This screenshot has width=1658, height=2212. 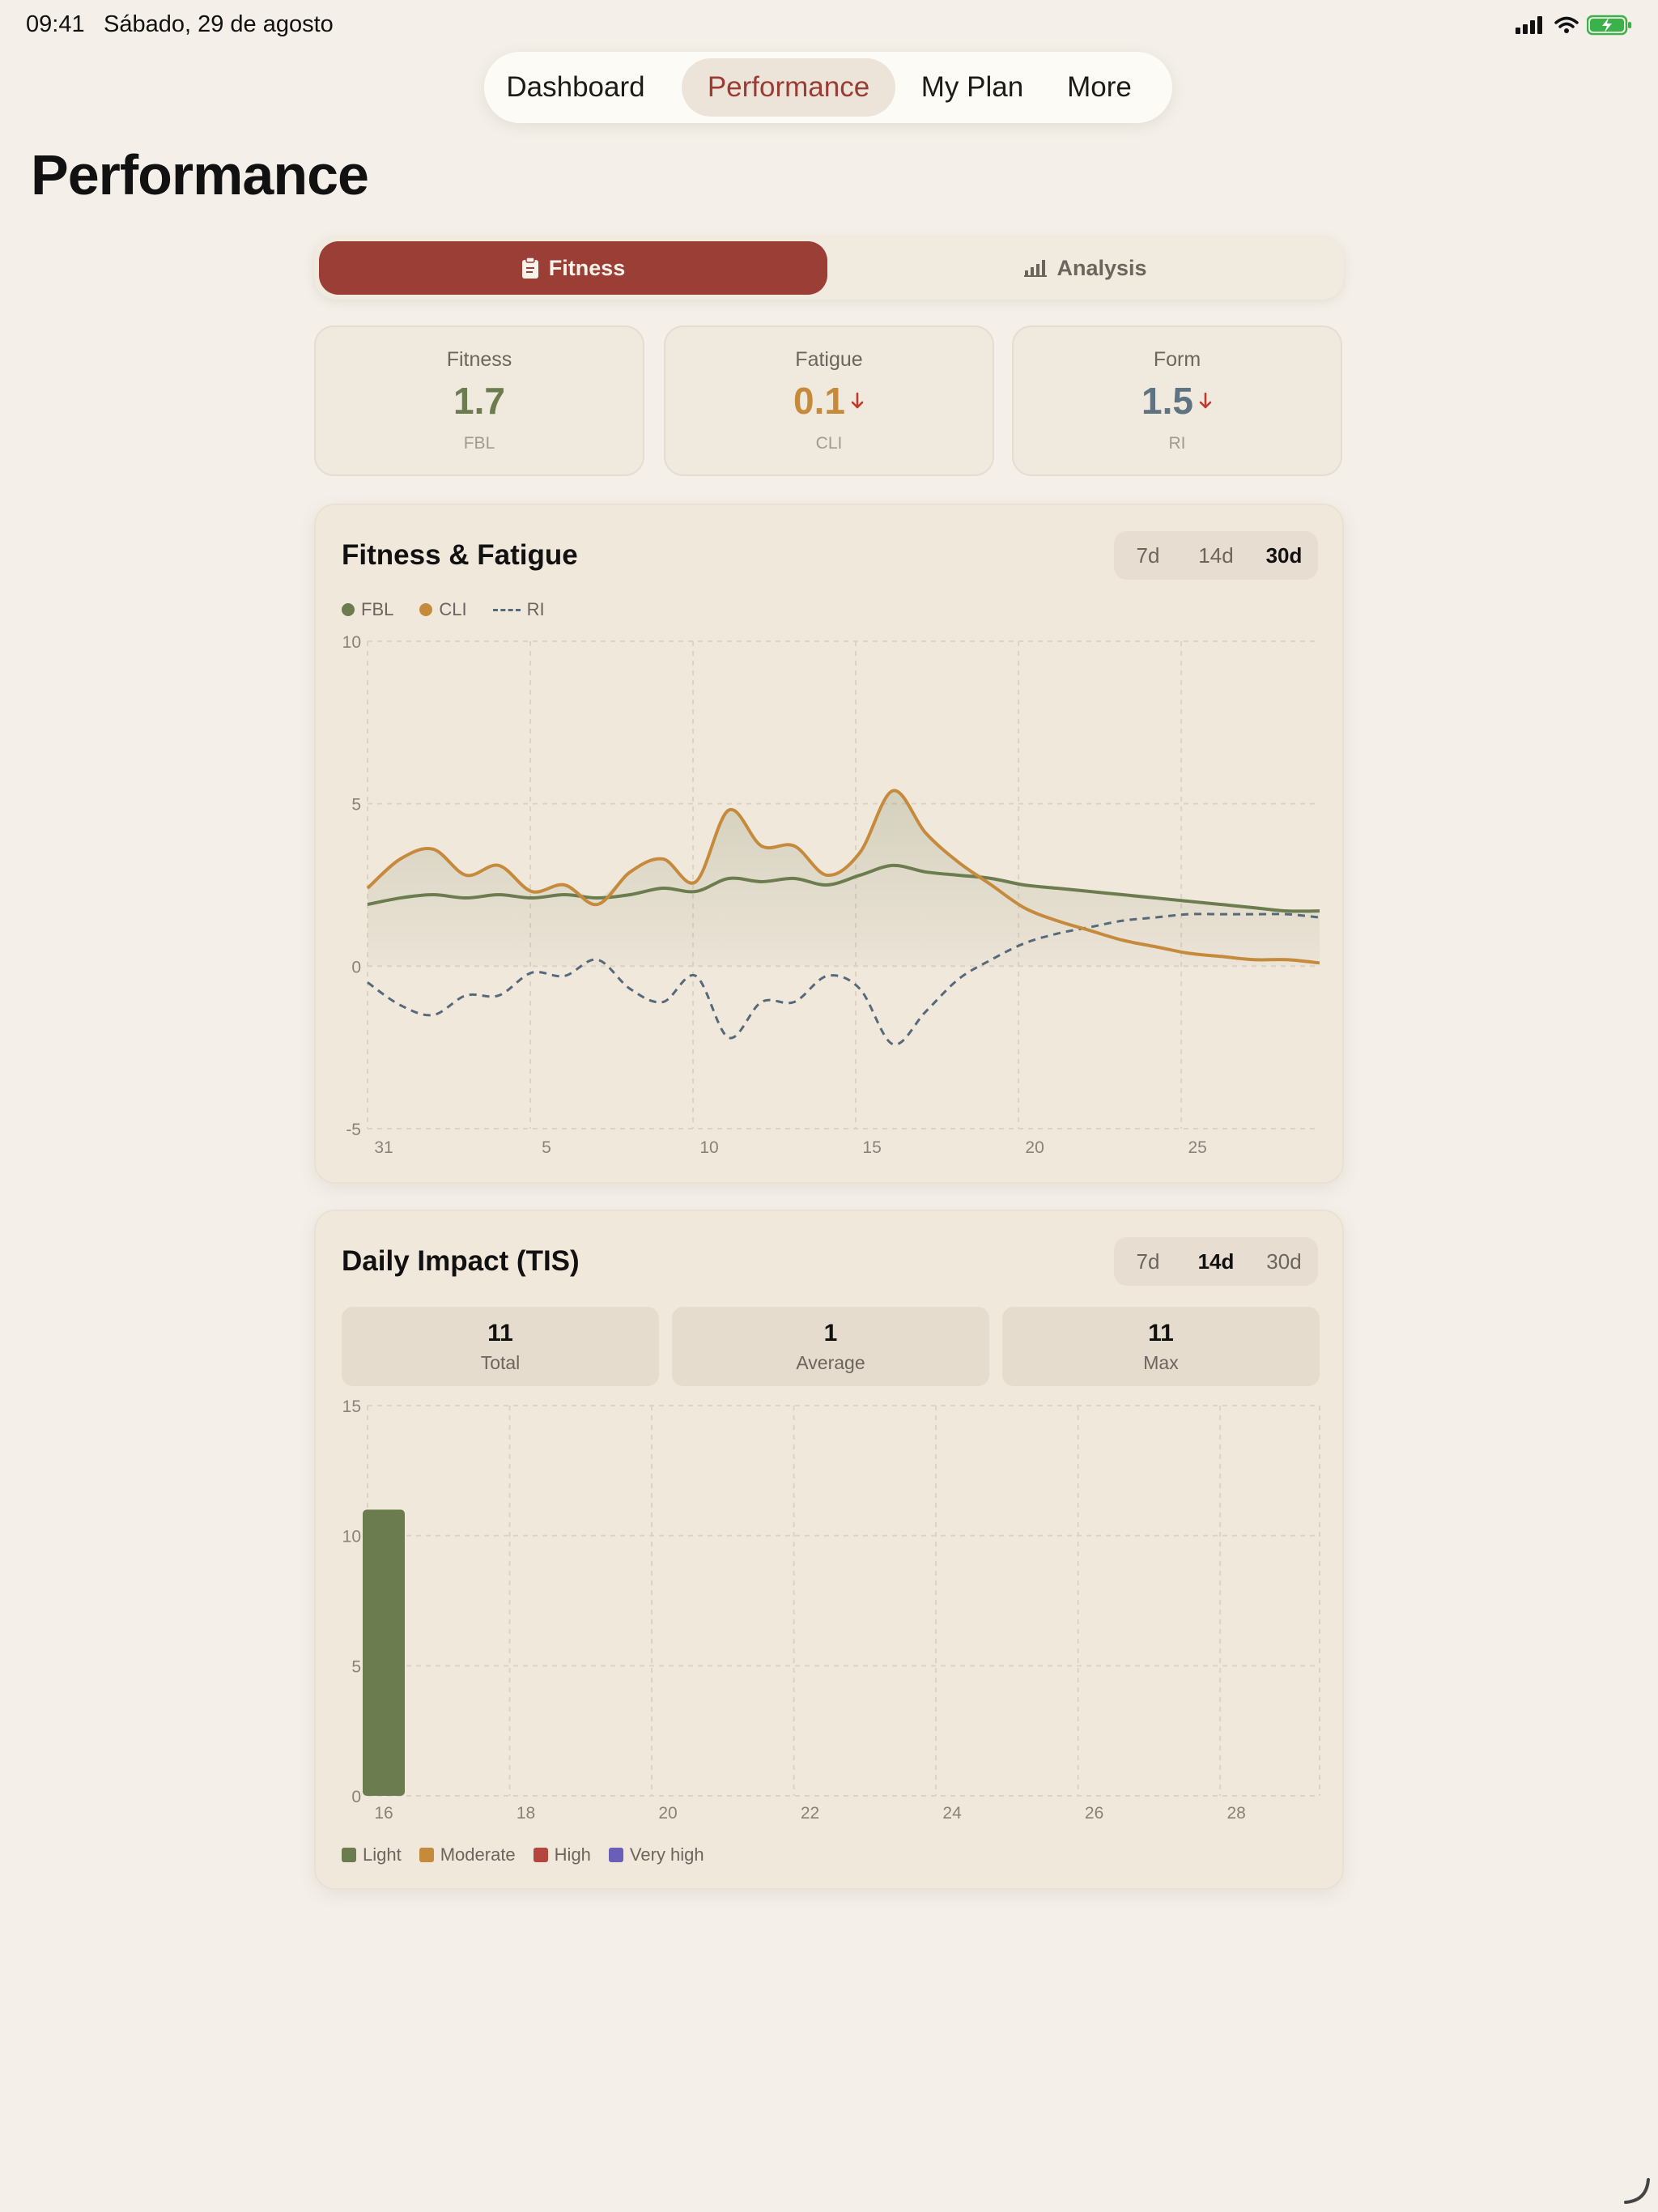 I want to click on x-tick-label: 15, so click(x=871, y=1147).